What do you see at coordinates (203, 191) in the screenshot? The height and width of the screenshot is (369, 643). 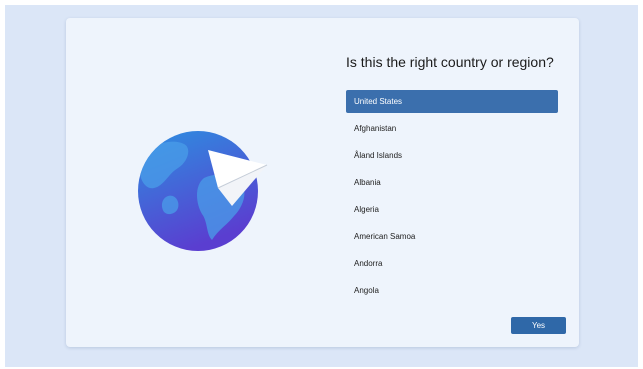 I see `globe-paper-plane-icon` at bounding box center [203, 191].